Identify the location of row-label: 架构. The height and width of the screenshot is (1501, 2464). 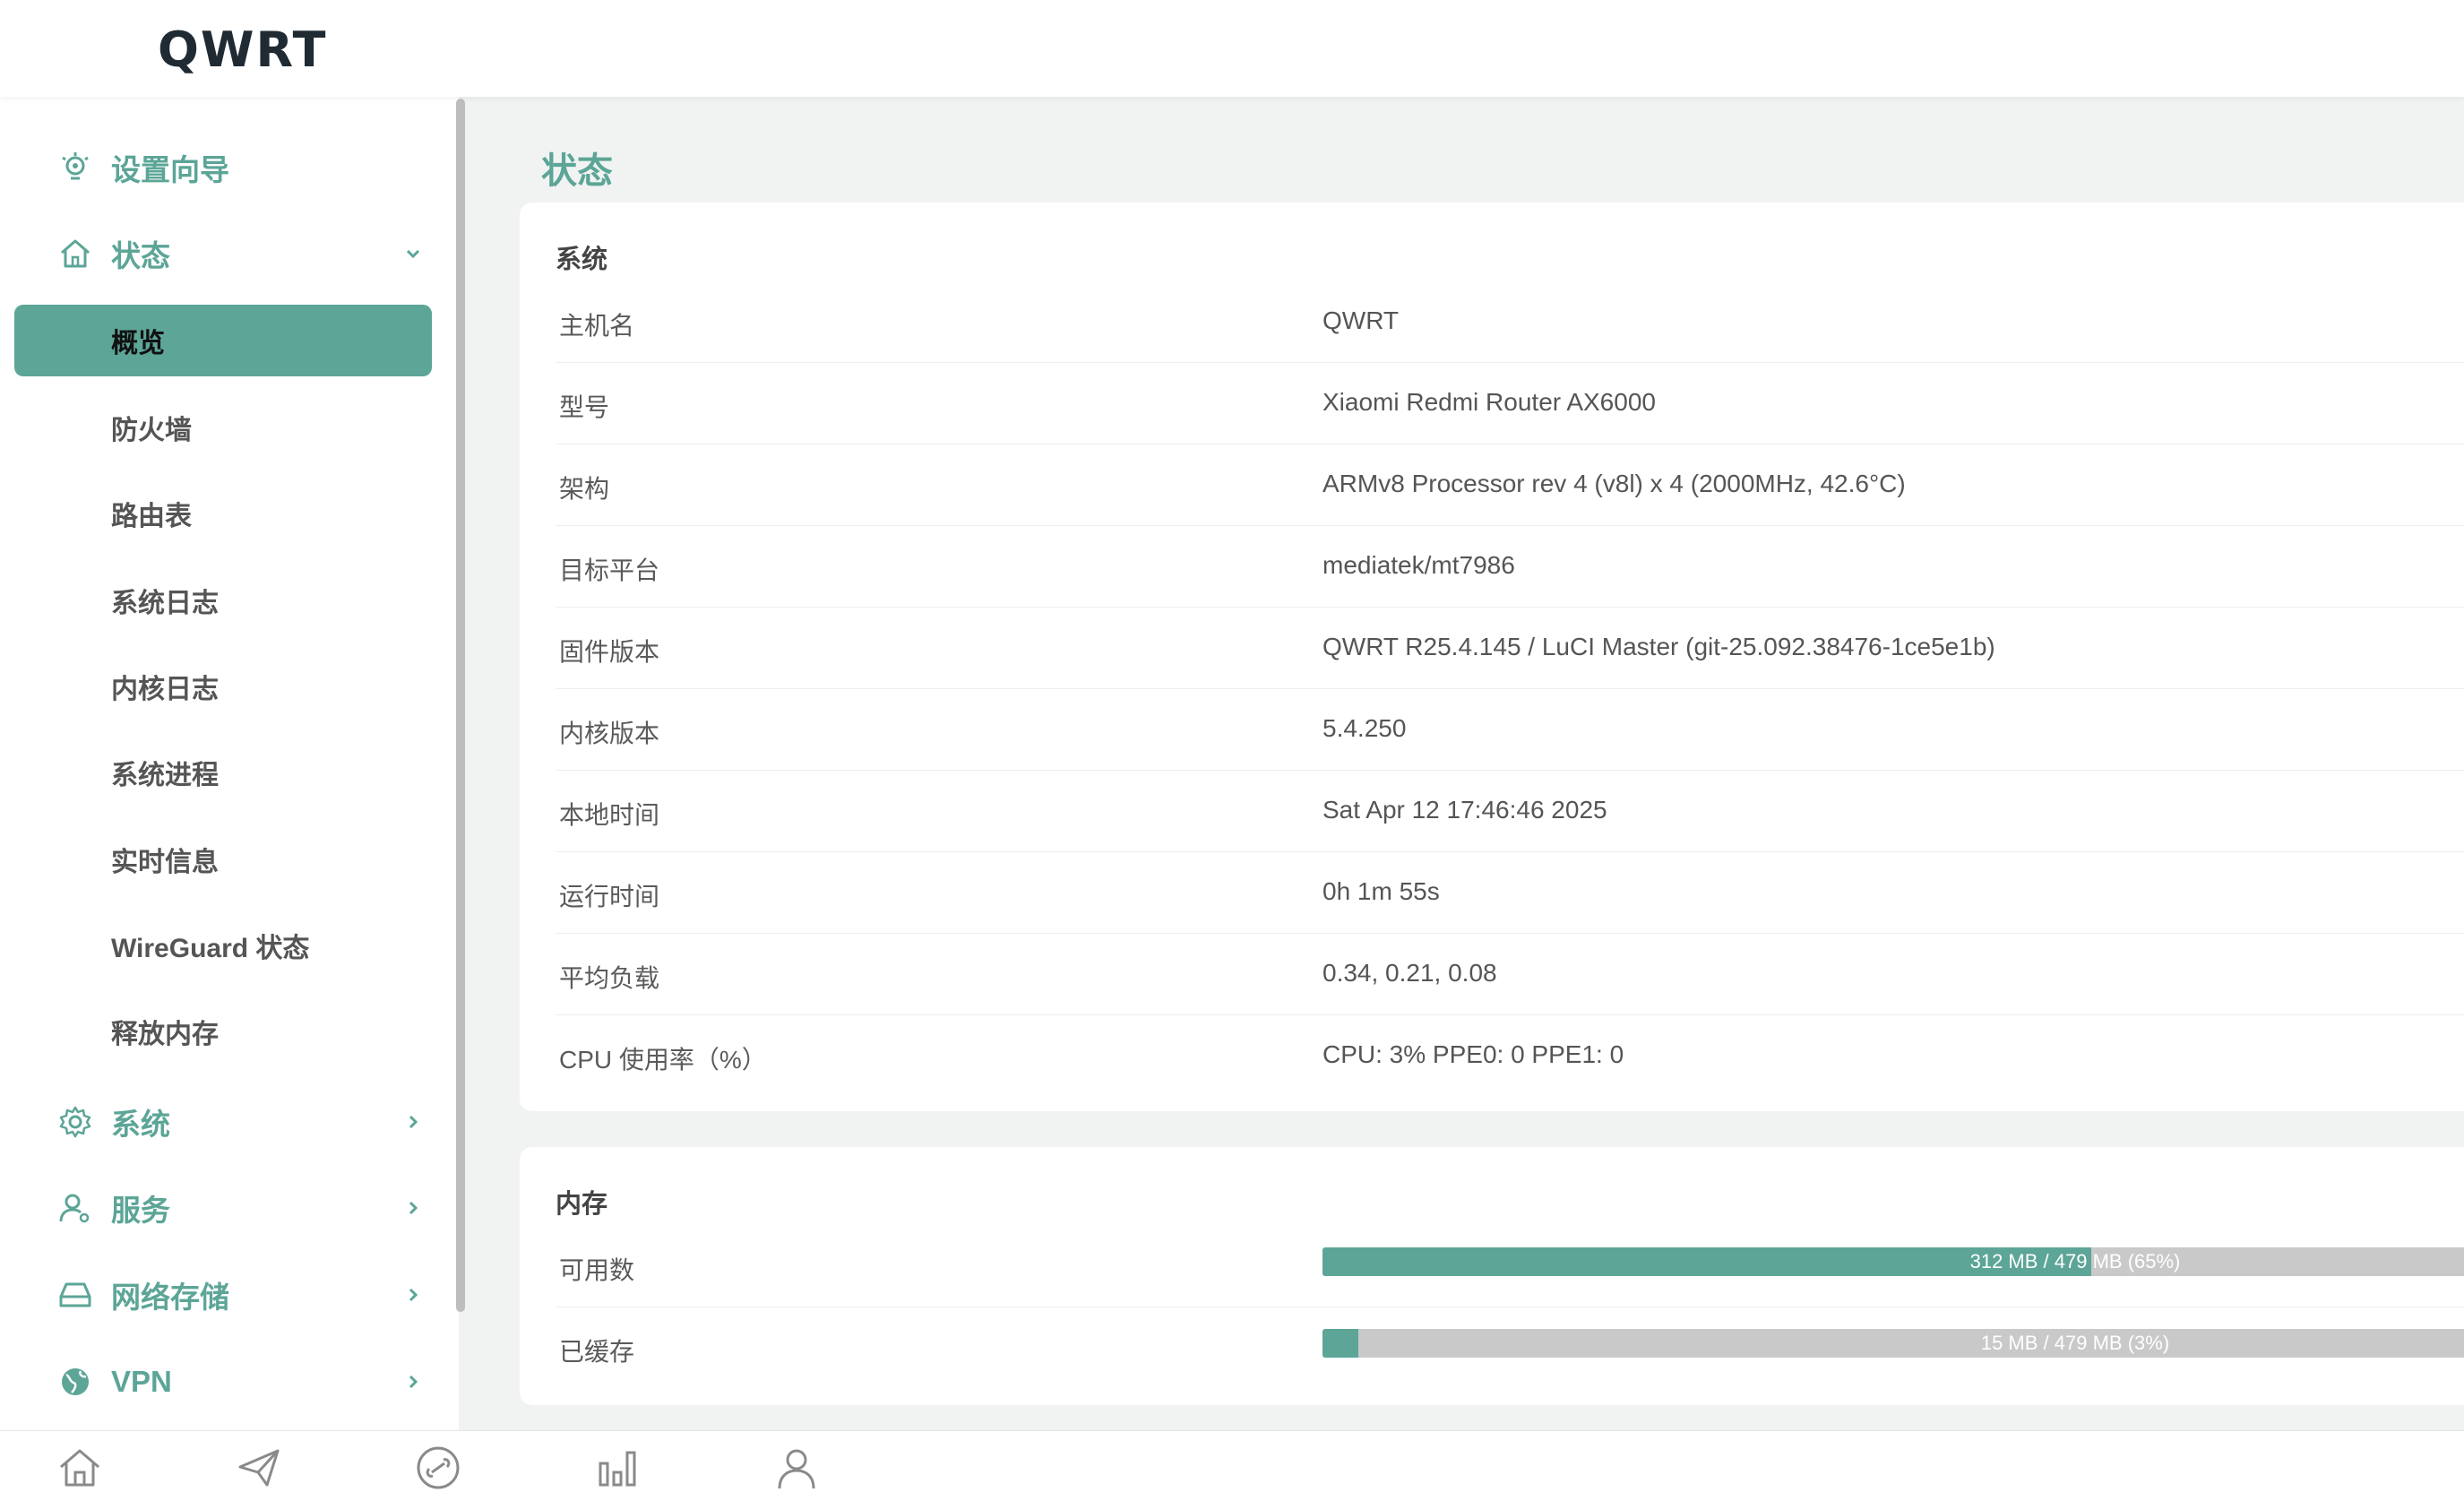
(584, 489).